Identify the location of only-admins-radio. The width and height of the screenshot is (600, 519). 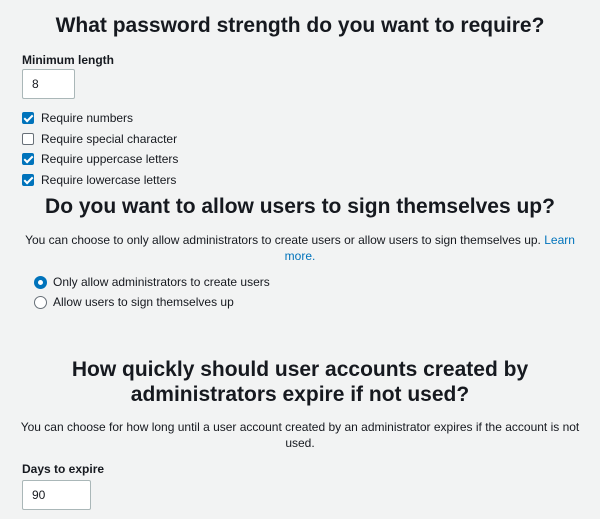
(40, 282).